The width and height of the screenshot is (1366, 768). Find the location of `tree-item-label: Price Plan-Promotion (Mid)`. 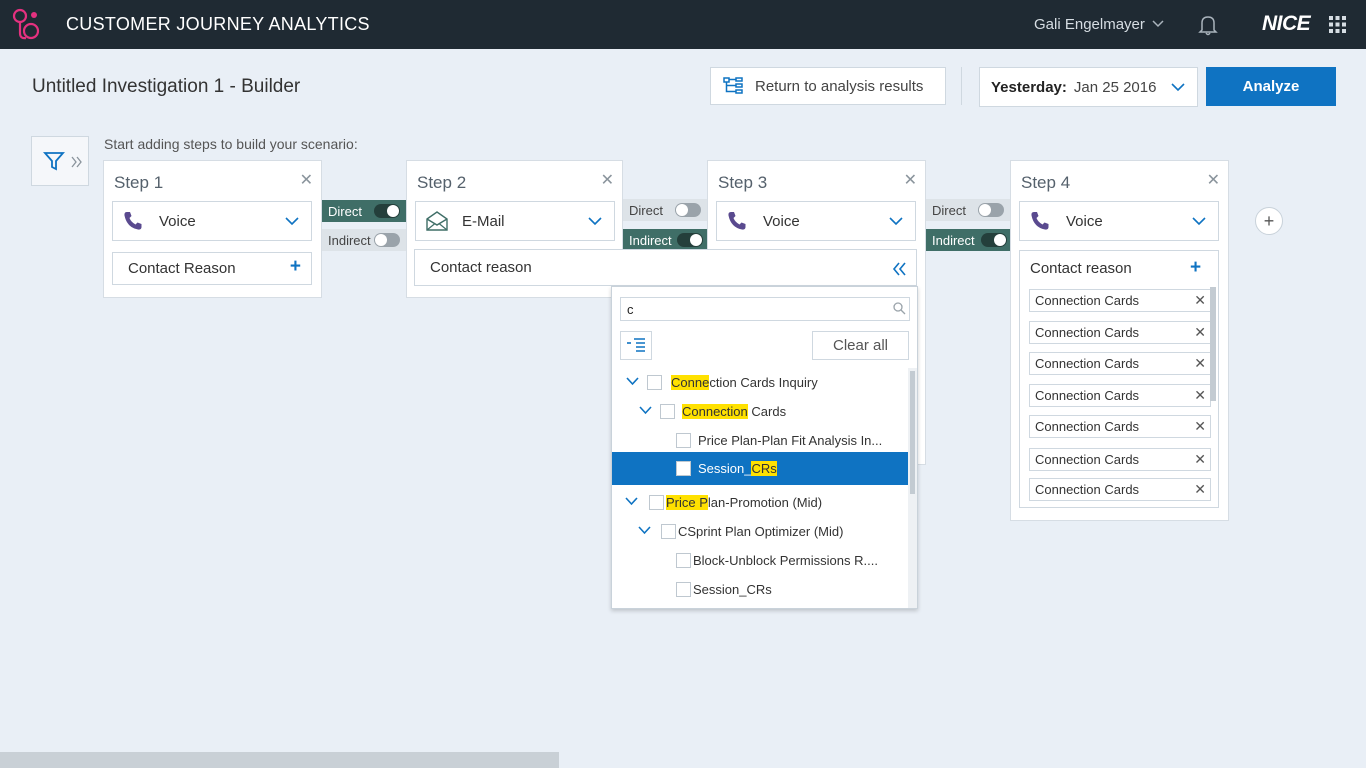

tree-item-label: Price Plan-Promotion (Mid) is located at coordinates (744, 502).